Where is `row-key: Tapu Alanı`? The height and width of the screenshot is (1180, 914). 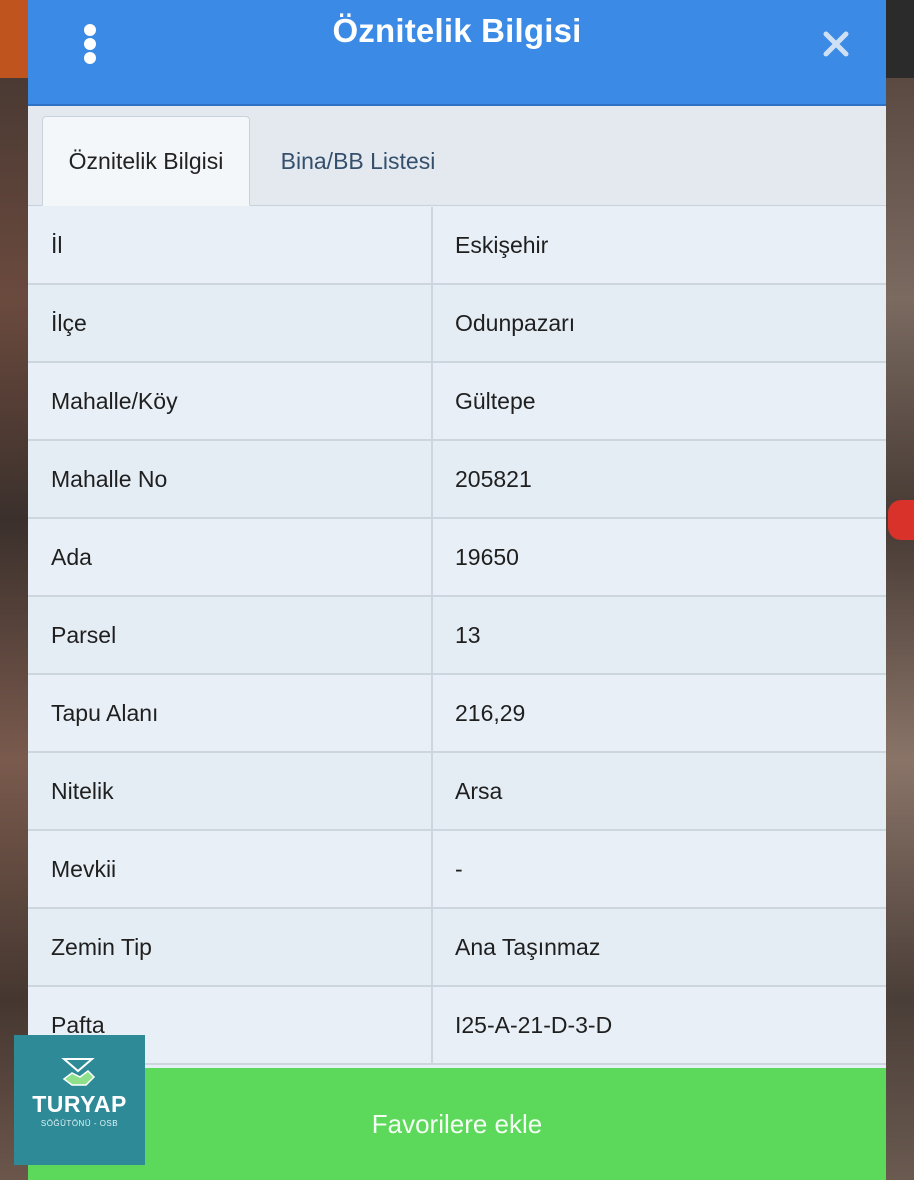 row-key: Tapu Alanı is located at coordinates (230, 713).